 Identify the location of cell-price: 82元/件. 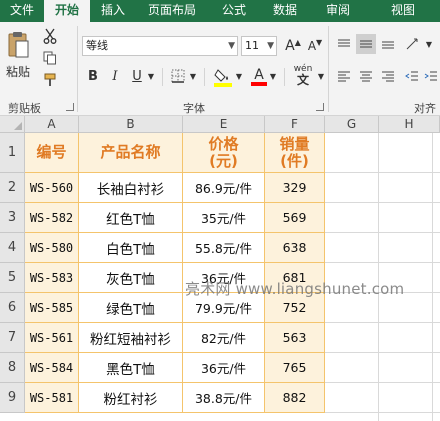
(224, 338).